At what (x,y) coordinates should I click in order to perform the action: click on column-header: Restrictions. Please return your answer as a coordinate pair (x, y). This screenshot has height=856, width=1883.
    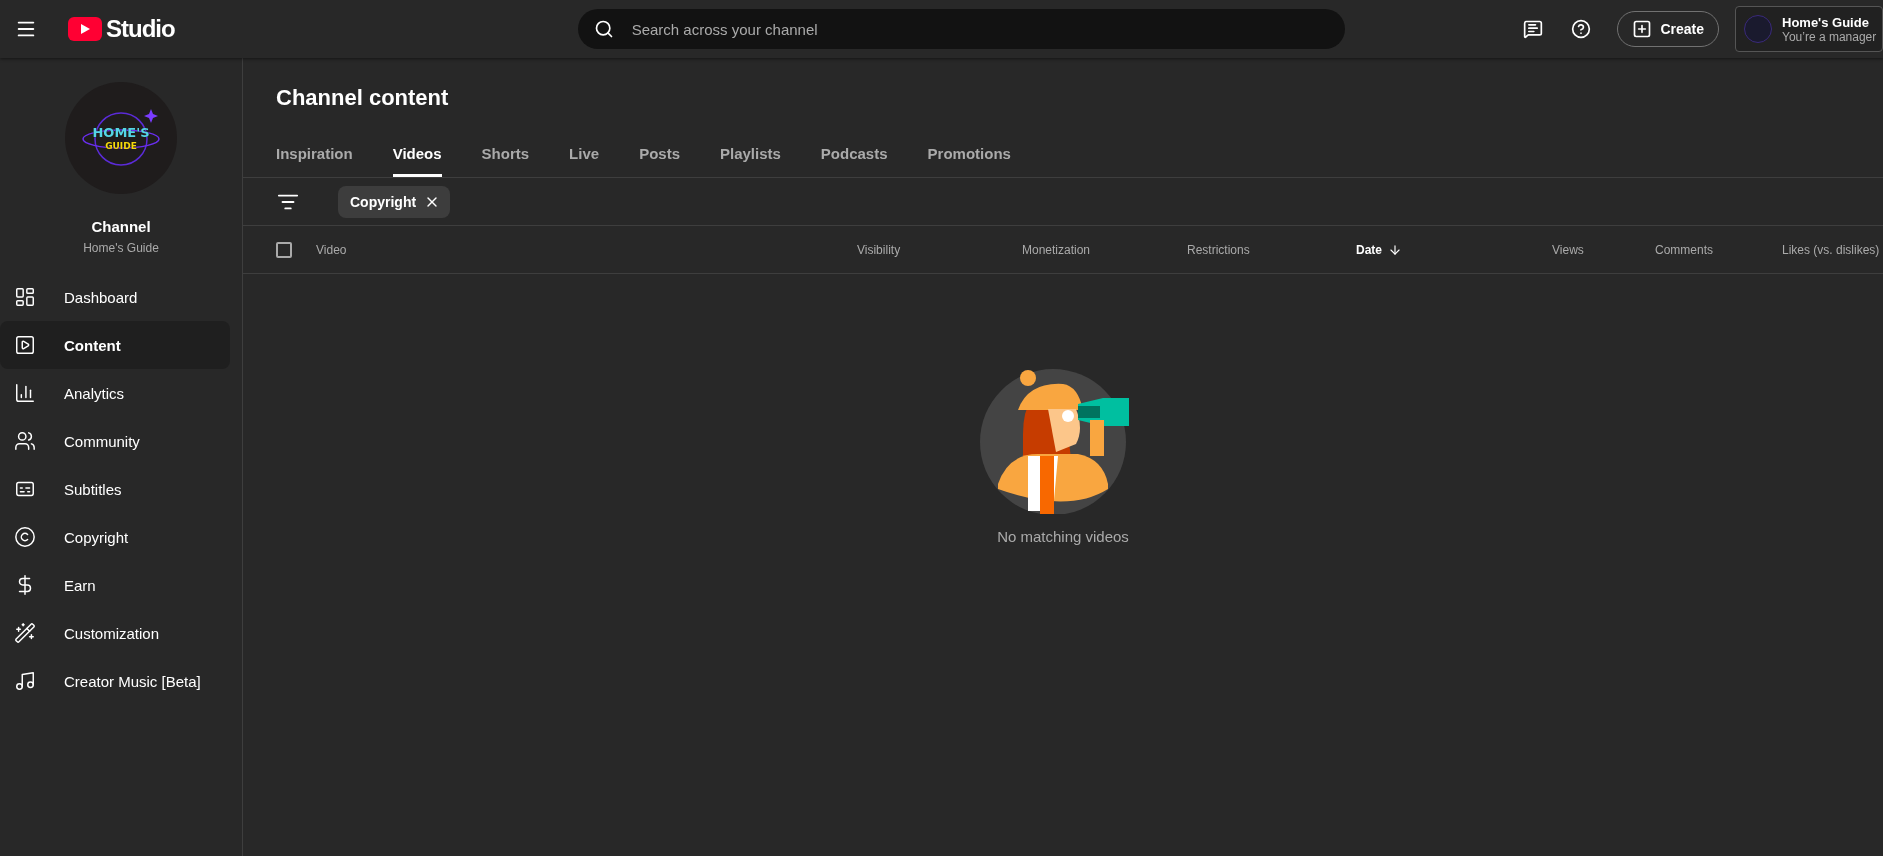
    Looking at the image, I should click on (1271, 249).